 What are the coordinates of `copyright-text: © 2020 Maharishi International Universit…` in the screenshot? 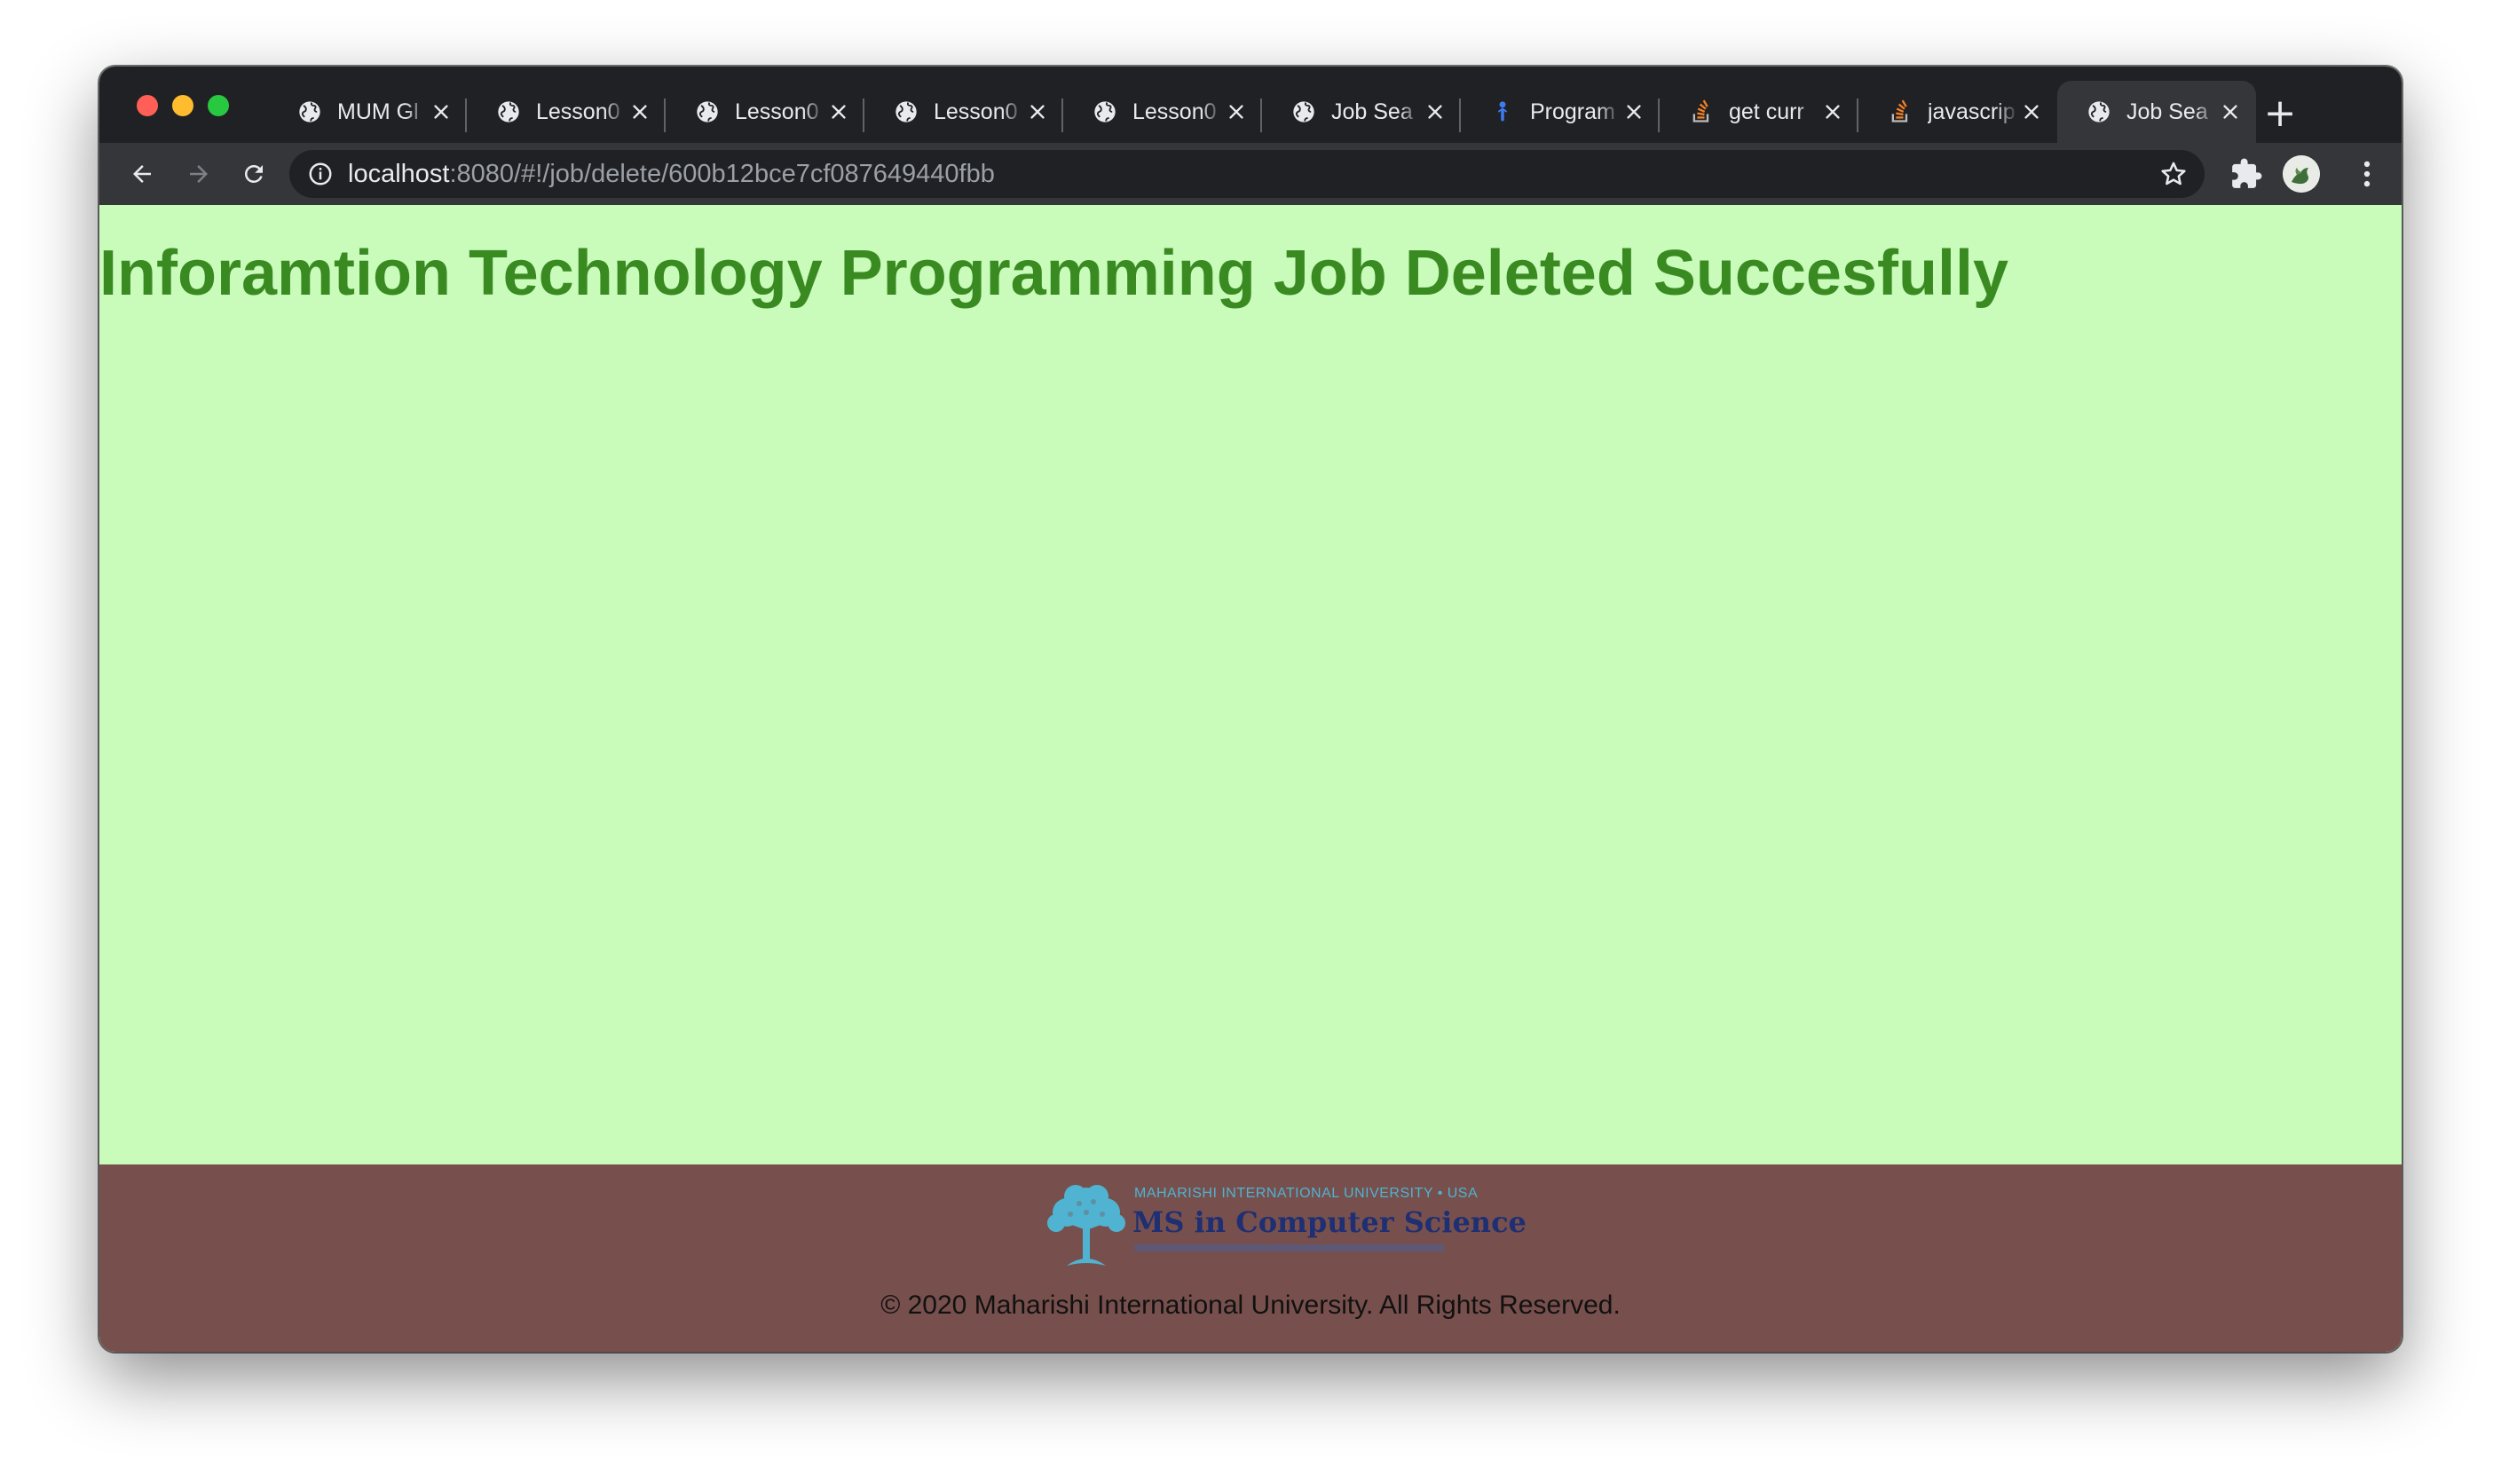 It's located at (1250, 1306).